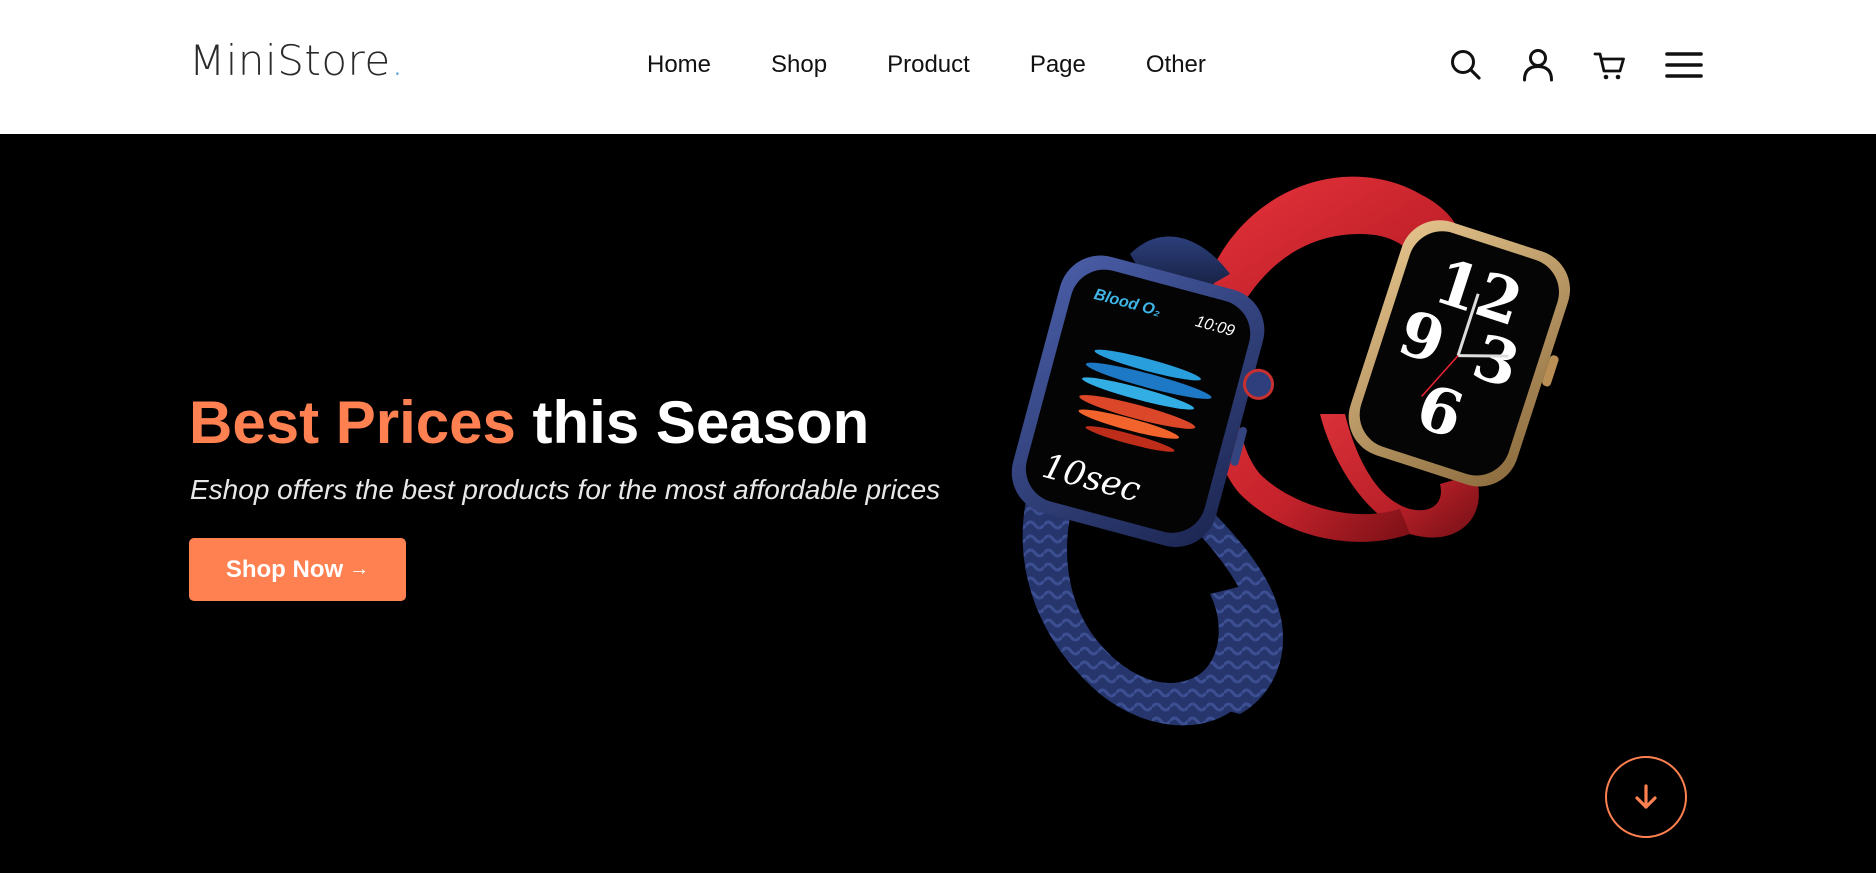 This screenshot has width=1876, height=873. I want to click on arrow-right-icon: →, so click(359, 569).